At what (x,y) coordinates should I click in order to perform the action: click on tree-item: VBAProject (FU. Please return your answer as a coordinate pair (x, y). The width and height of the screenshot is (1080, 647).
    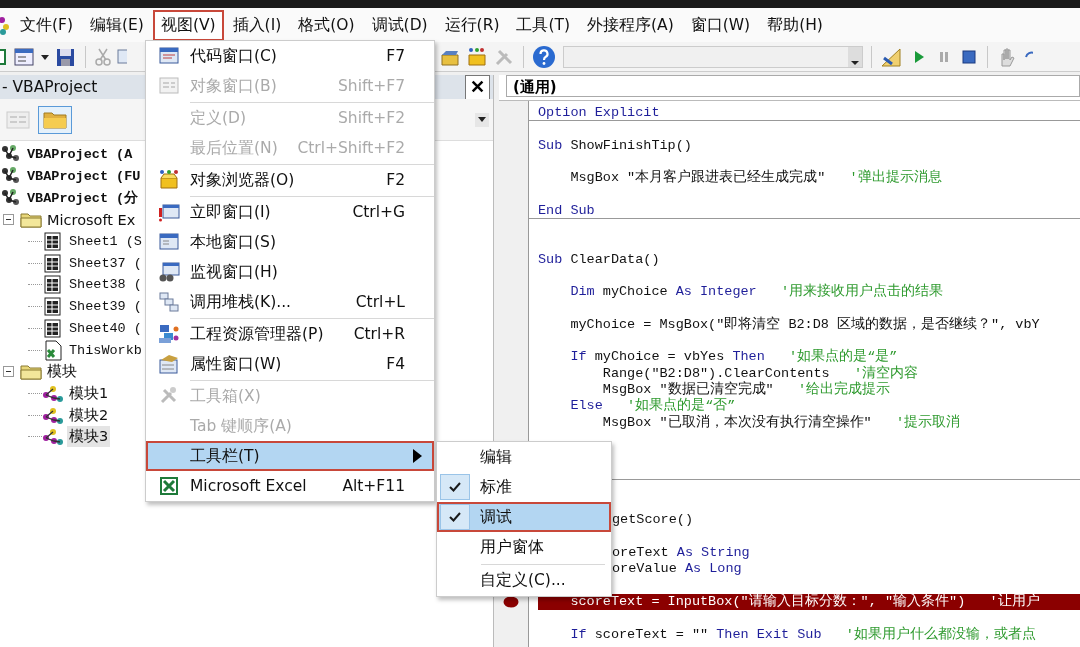
    Looking at the image, I should click on (84, 177).